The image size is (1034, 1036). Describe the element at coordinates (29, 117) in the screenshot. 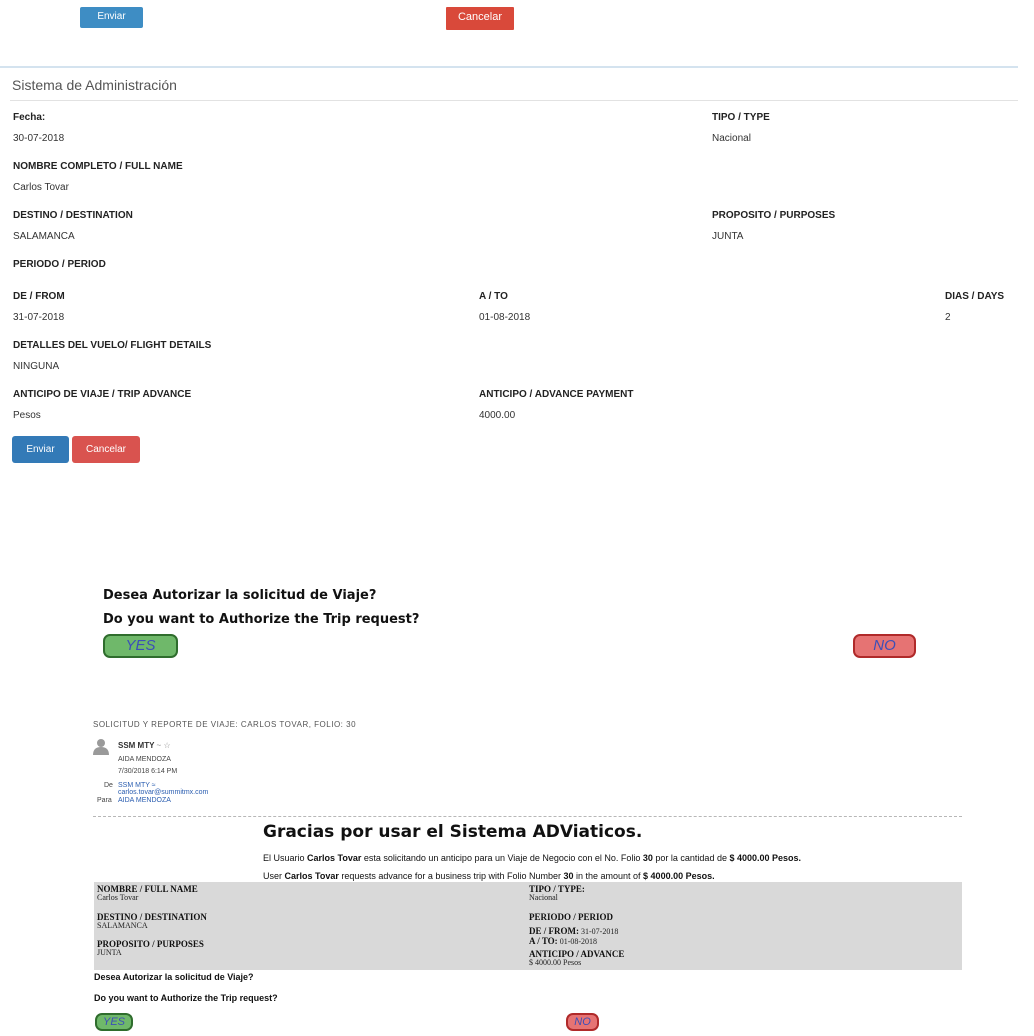

I see `fecha-label: Fecha:` at that location.